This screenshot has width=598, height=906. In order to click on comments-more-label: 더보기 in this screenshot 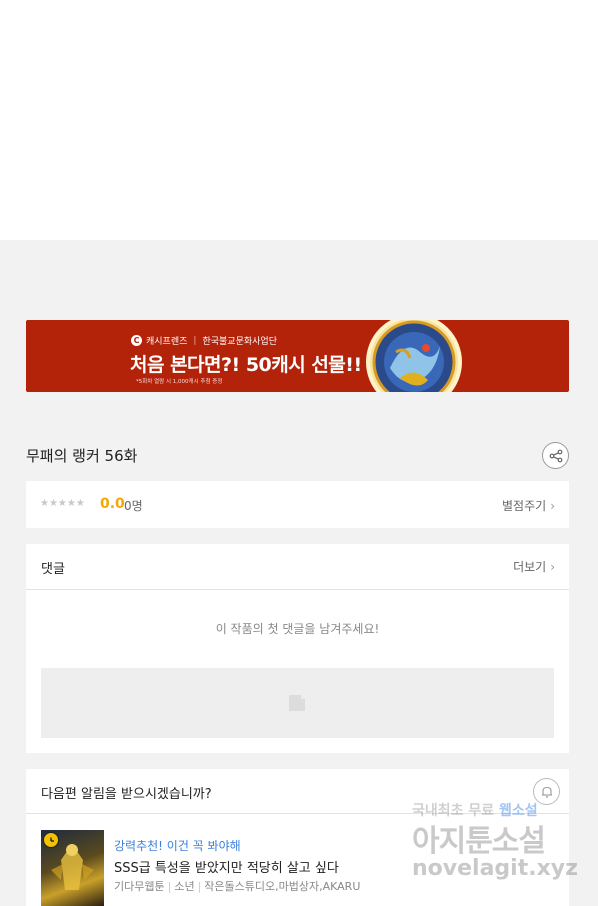, I will do `click(530, 567)`.